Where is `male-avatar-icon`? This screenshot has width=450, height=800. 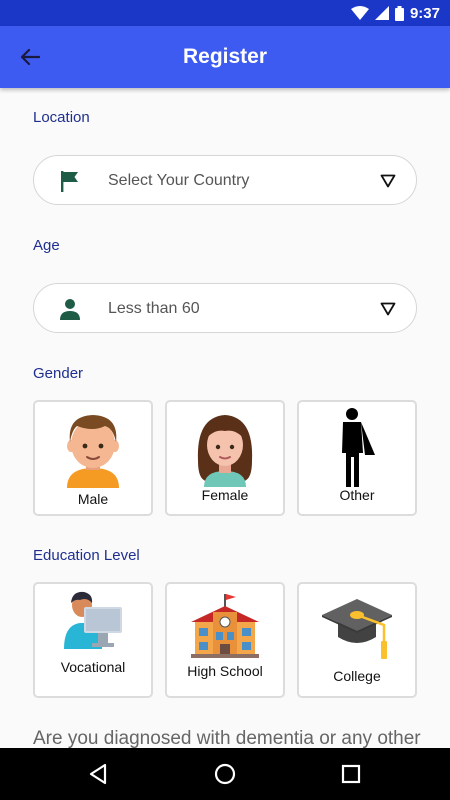 male-avatar-icon is located at coordinates (93, 451).